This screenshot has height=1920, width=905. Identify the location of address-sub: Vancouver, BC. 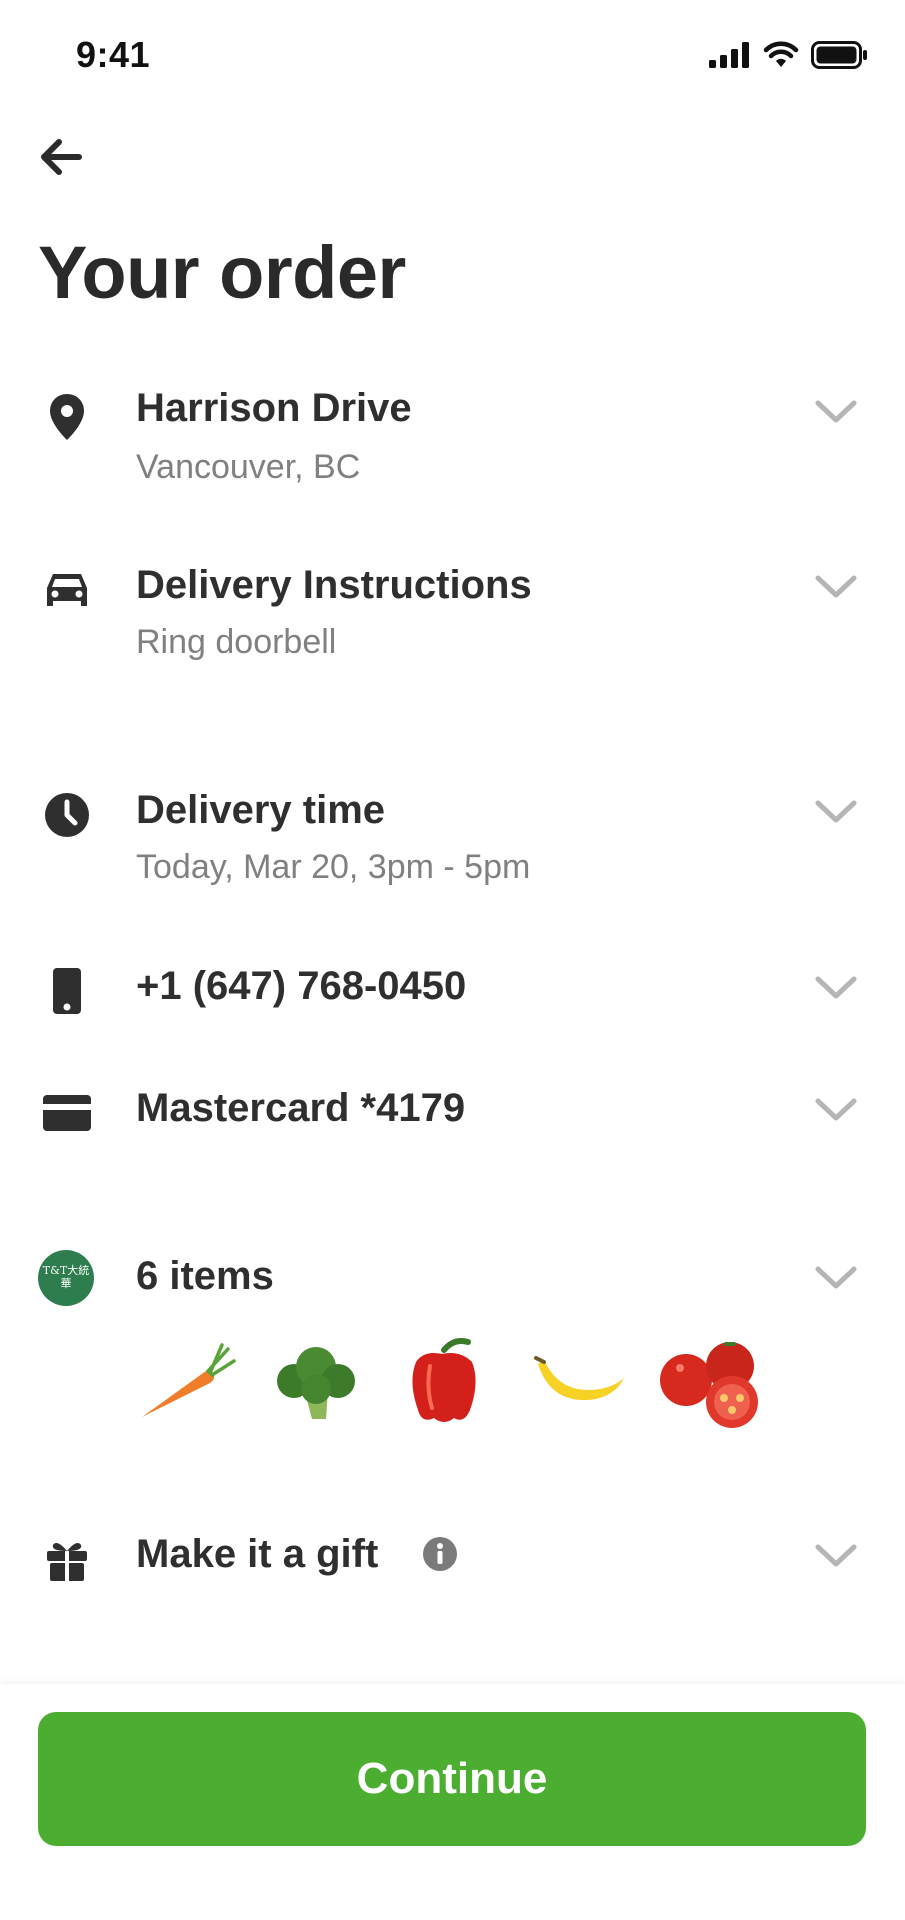
(248, 467).